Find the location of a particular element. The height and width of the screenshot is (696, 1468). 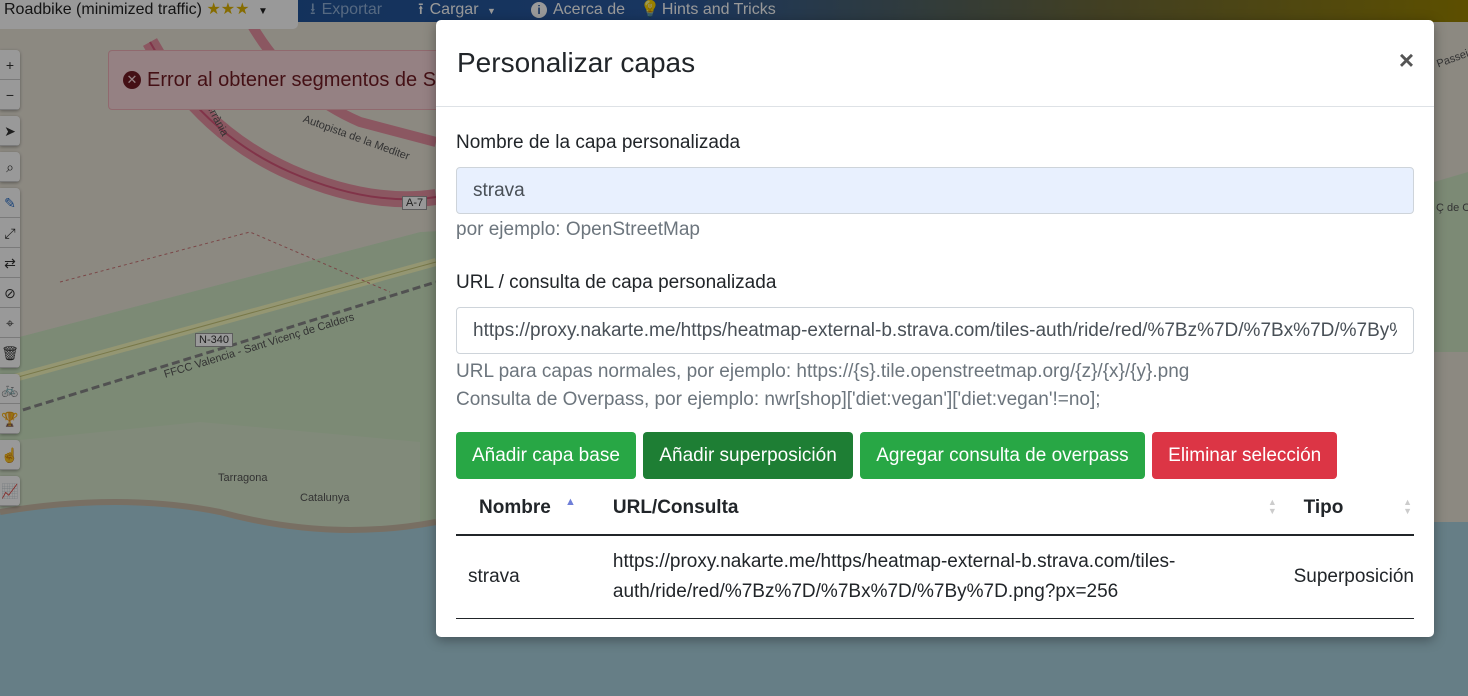

custom-layers-table: Nombre ▲ URL/Consulta ▲ ▼ Tipo ▲ ▼ strava is located at coordinates (935, 550).